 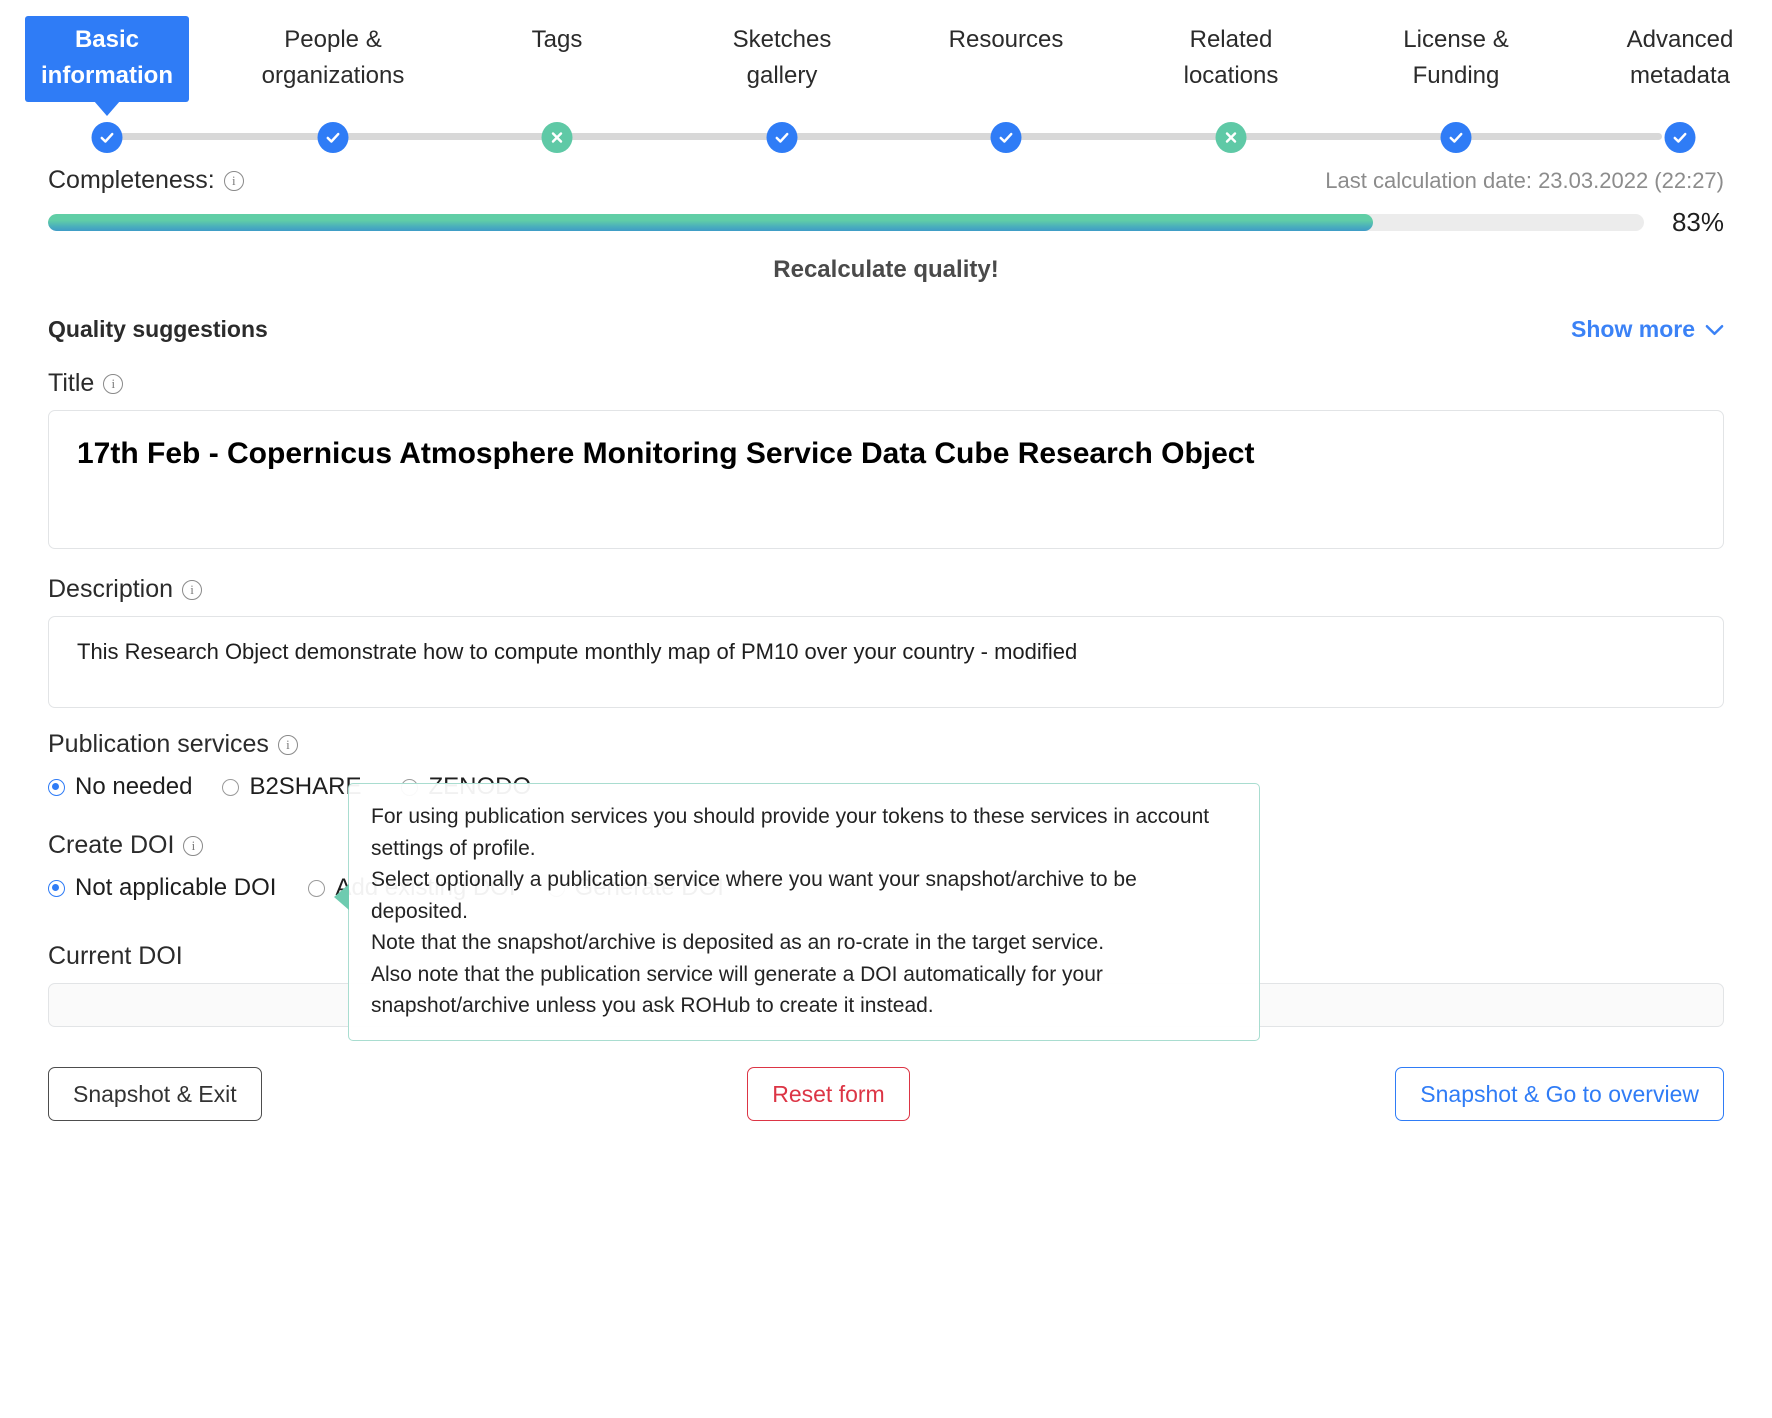 I want to click on stepper-label-line: Funding, so click(x=1456, y=75).